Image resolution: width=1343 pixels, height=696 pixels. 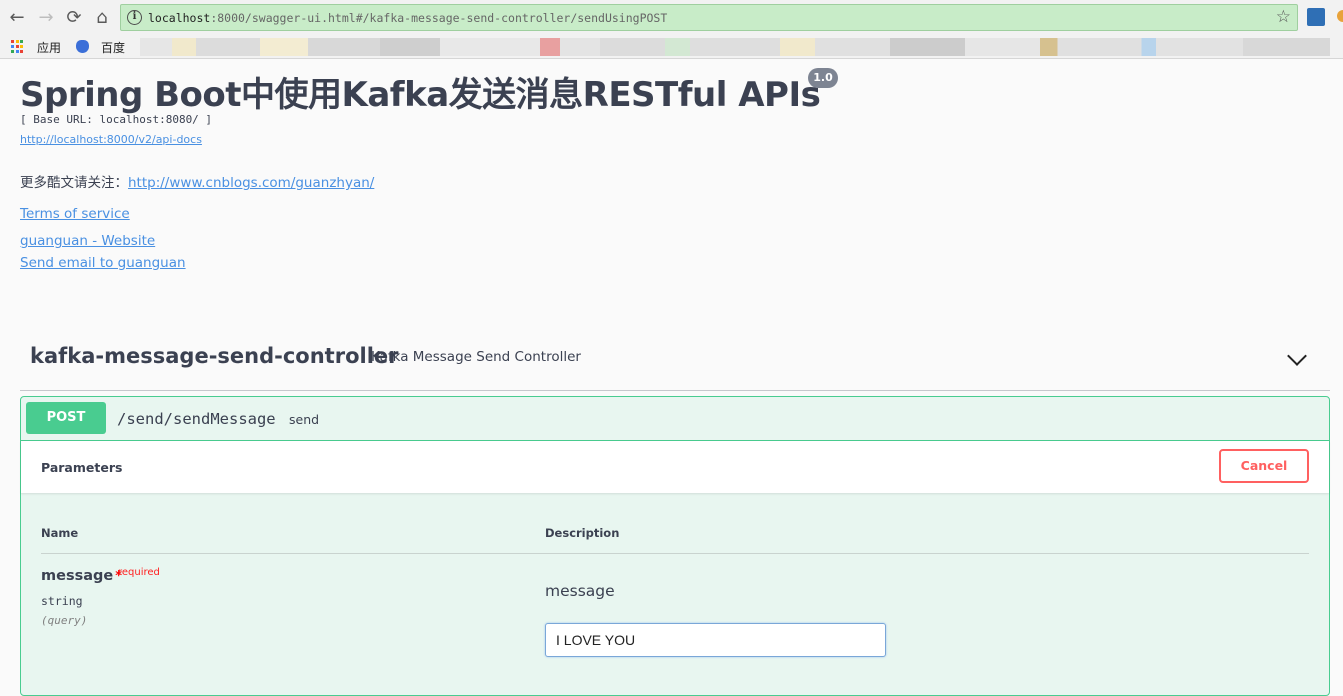 I want to click on required-label: required, so click(x=139, y=572).